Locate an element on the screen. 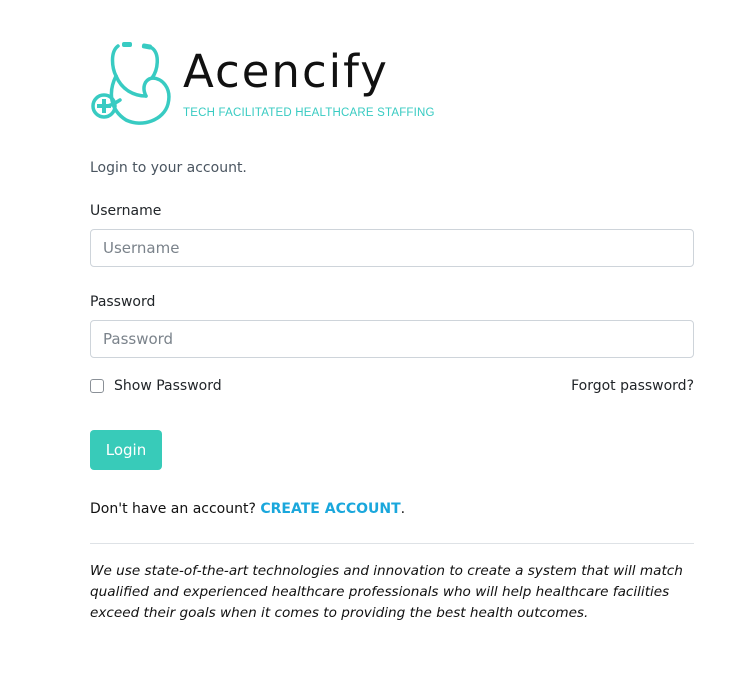  brand-tagline: TECH FACILITATED HEALTHCARE STAFFING is located at coordinates (309, 113).